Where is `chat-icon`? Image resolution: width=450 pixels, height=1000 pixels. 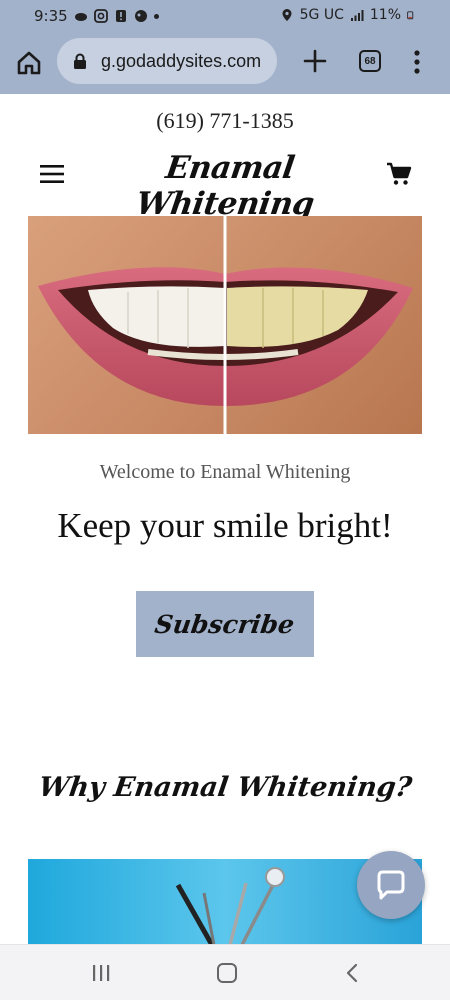
chat-icon is located at coordinates (391, 885).